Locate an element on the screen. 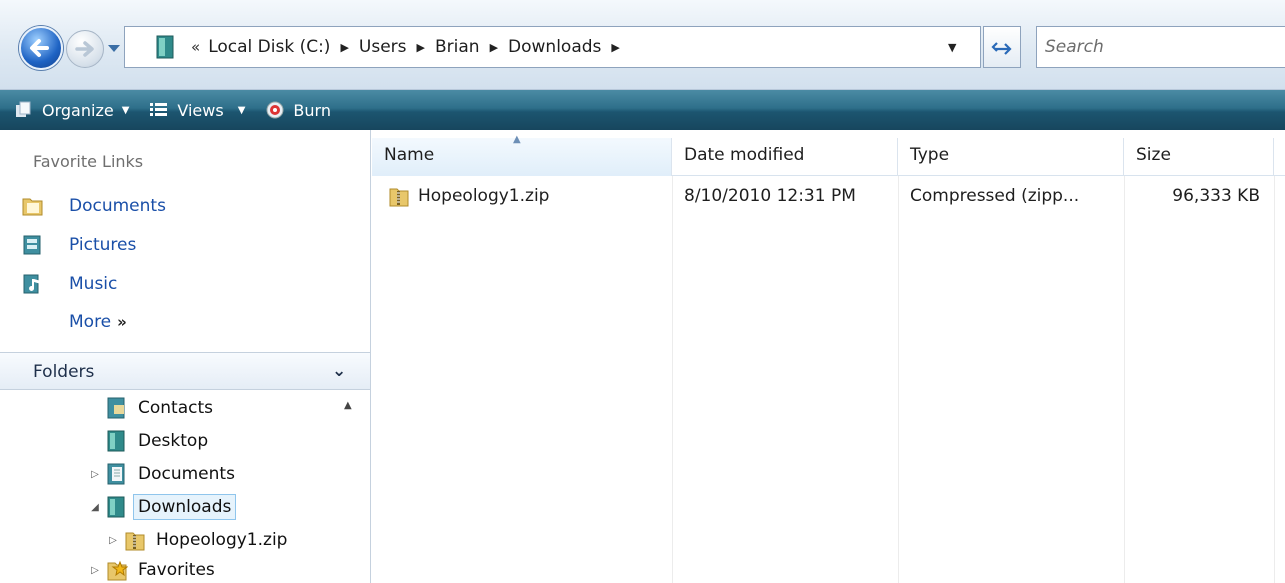  breadcrumb-downloads: Downloads is located at coordinates (554, 47).